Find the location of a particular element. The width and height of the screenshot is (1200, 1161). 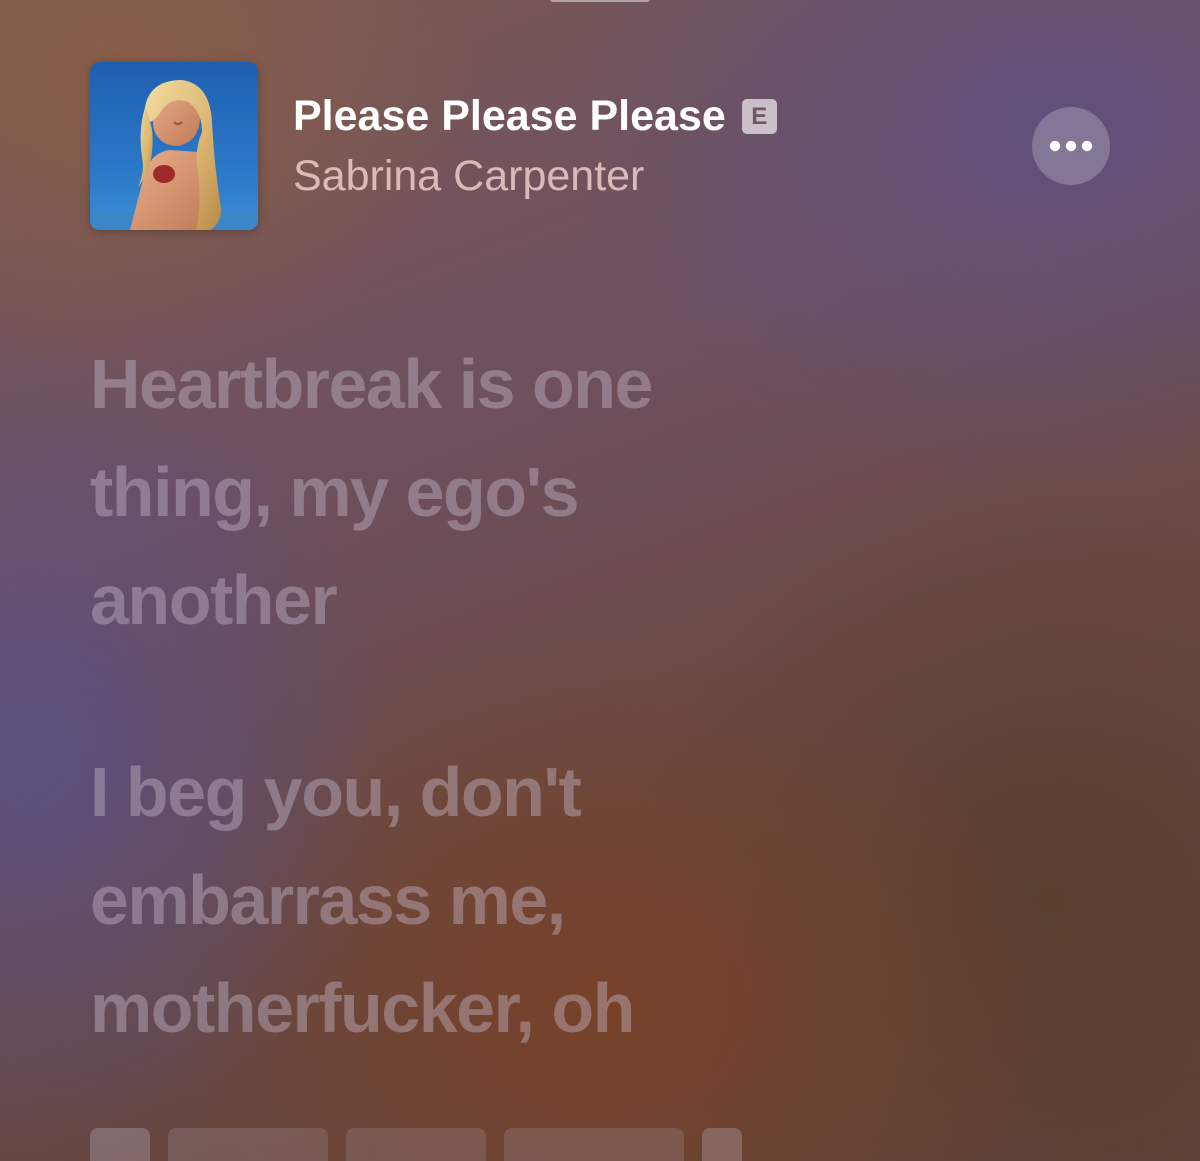

cutoff-glyphs is located at coordinates (500, 1144).